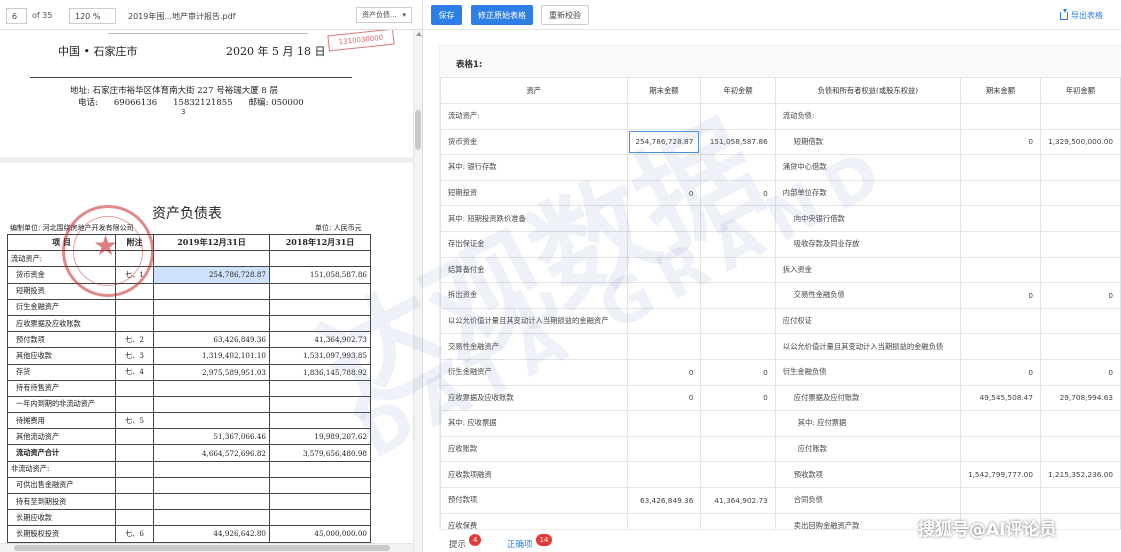 The height and width of the screenshot is (552, 1121). Describe the element at coordinates (1081, 14) in the screenshot. I see `export-table-link: 导出表格` at that location.